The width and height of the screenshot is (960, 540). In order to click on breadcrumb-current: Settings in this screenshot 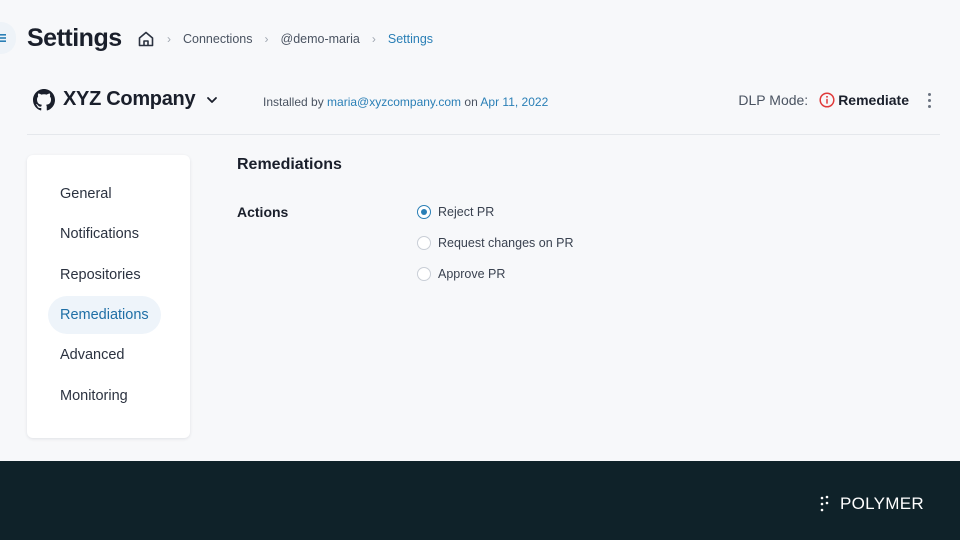, I will do `click(410, 39)`.